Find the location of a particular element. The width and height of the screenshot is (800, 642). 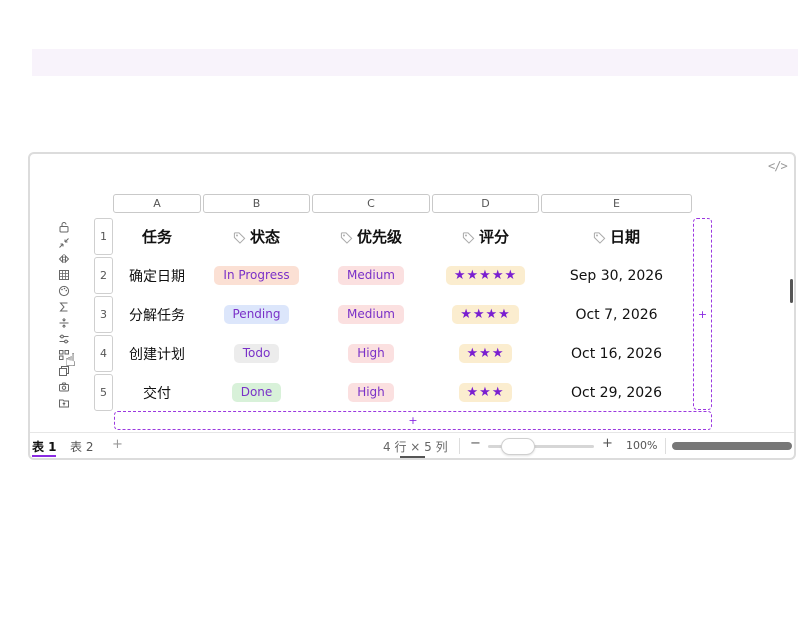

zoom-out-button: − is located at coordinates (475, 443).